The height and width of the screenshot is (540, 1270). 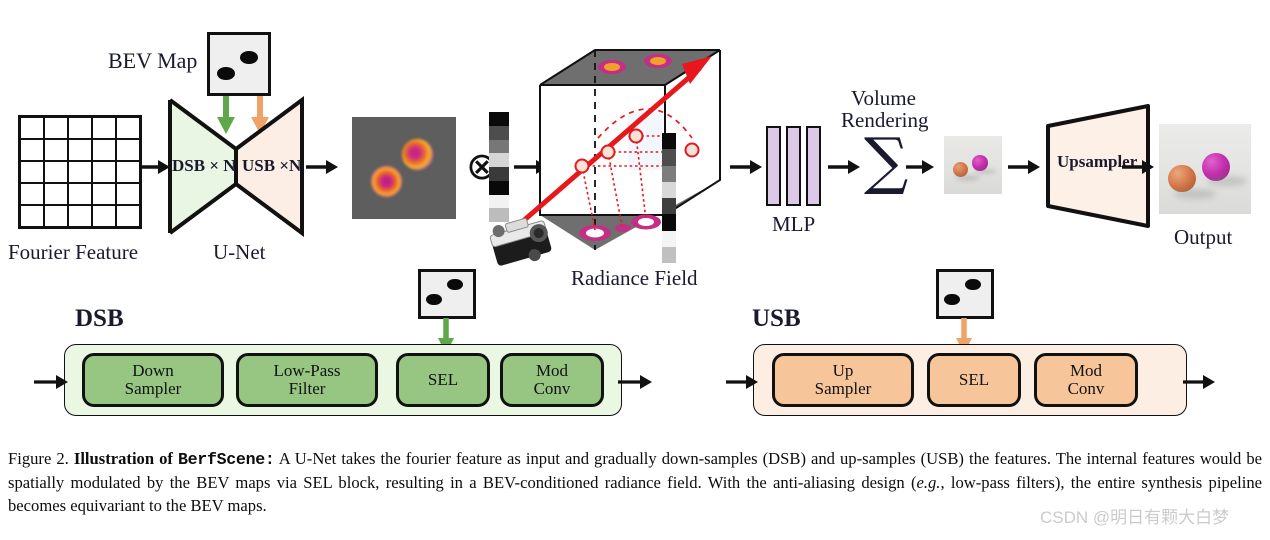 What do you see at coordinates (322, 167) in the screenshot?
I see `arrow-unet-to-featuremap` at bounding box center [322, 167].